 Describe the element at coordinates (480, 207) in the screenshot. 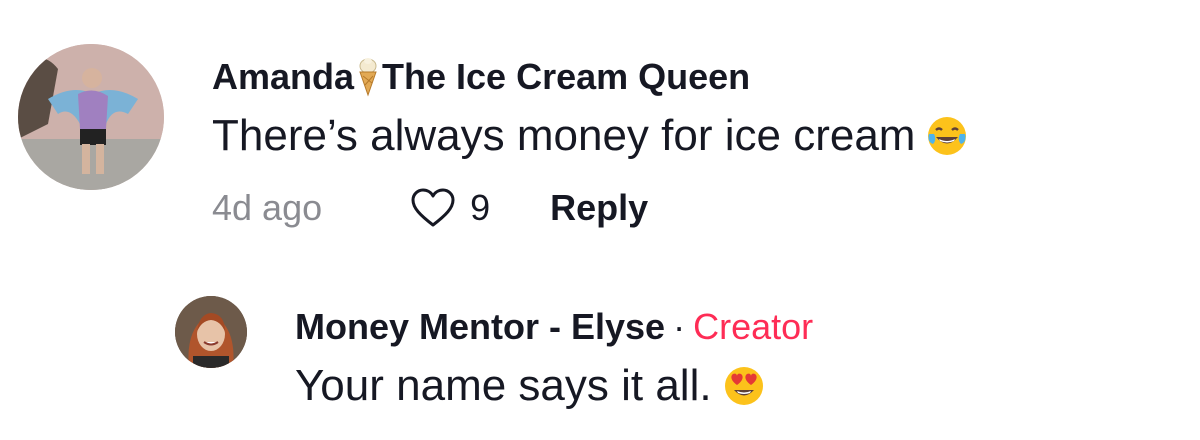

I see `like-count: 9` at that location.